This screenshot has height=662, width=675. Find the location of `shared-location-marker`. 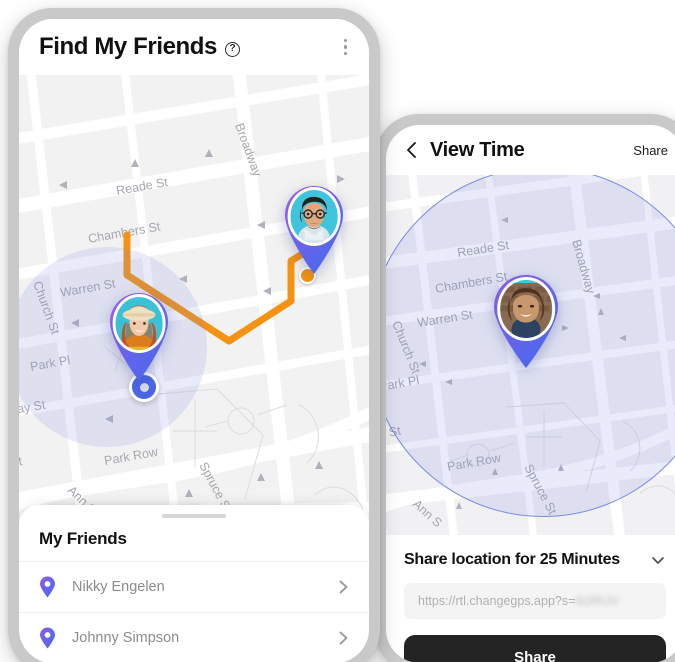

shared-location-marker is located at coordinates (526, 321).